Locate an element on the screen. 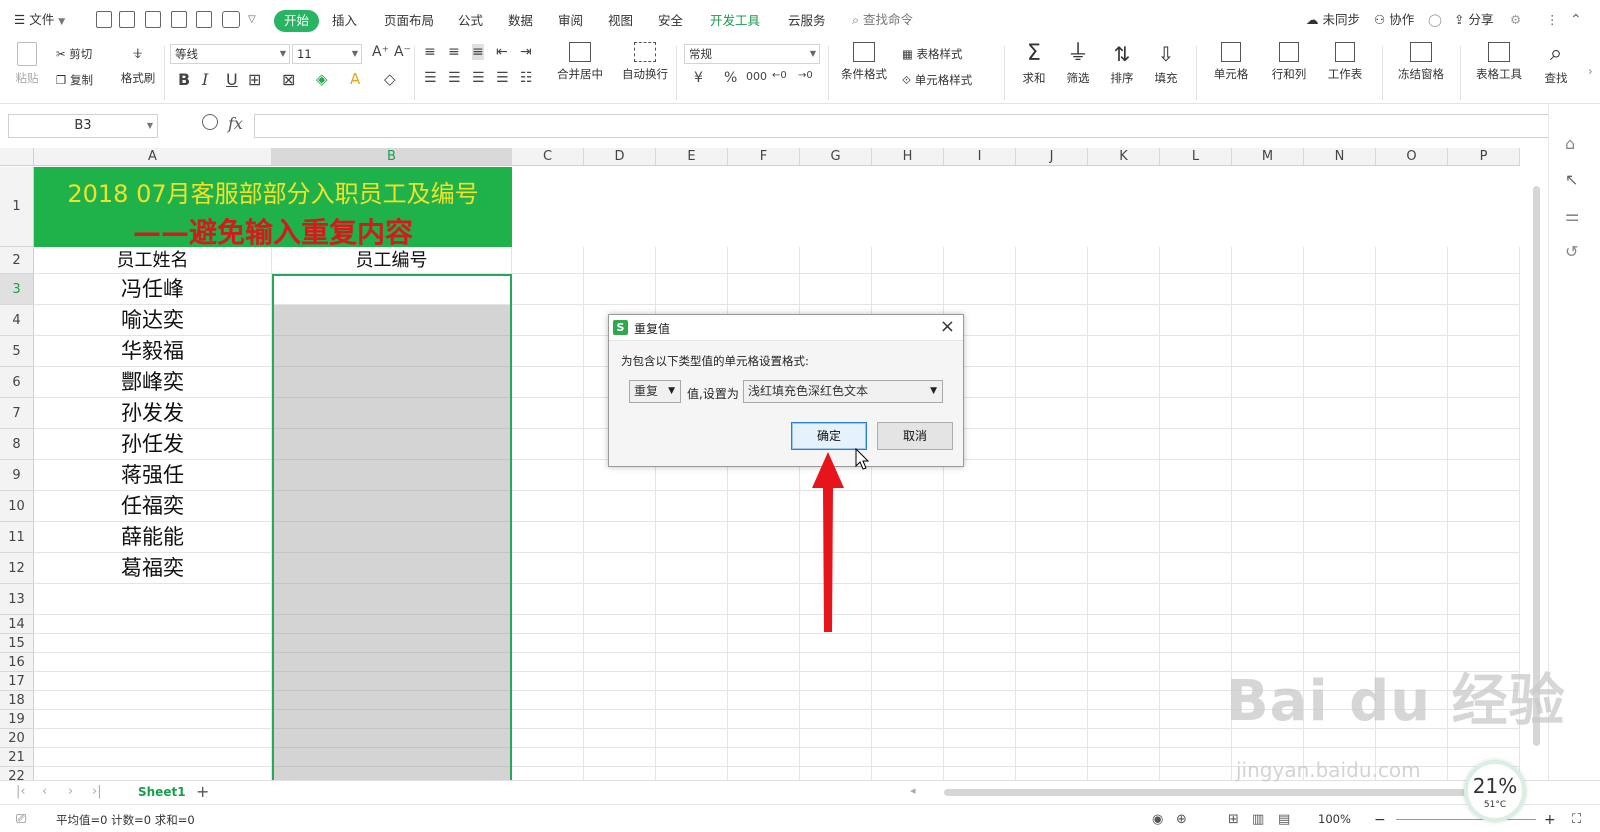  cell-b6 is located at coordinates (392, 382).